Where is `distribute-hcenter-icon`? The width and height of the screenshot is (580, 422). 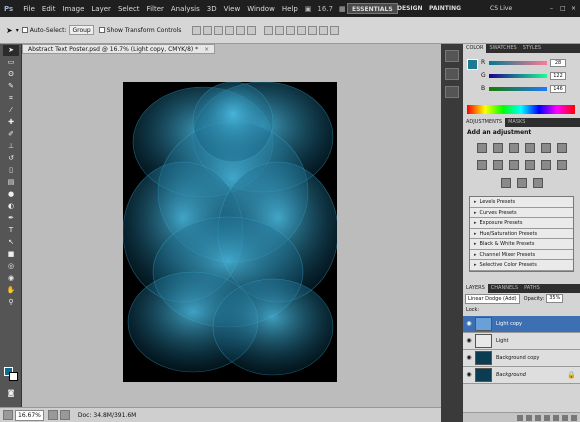
distribute-hcenter-icon is located at coordinates (313, 30).